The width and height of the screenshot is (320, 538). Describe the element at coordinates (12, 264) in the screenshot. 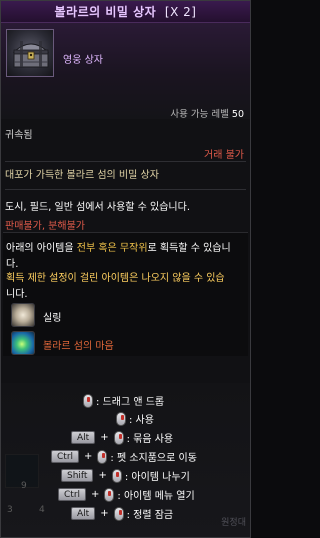

I see `contents-info-line2: 다.` at that location.